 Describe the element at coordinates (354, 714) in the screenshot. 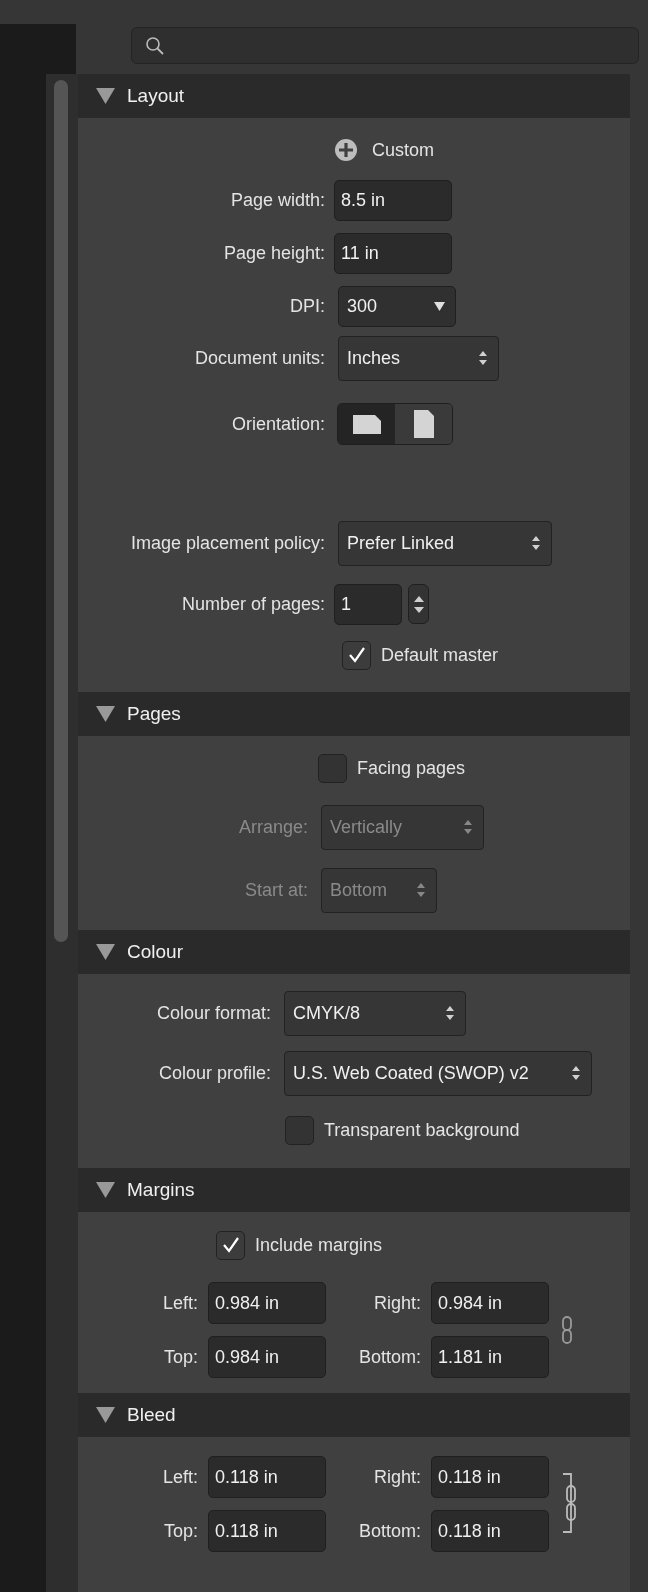

I see `section-header: Pages` at that location.